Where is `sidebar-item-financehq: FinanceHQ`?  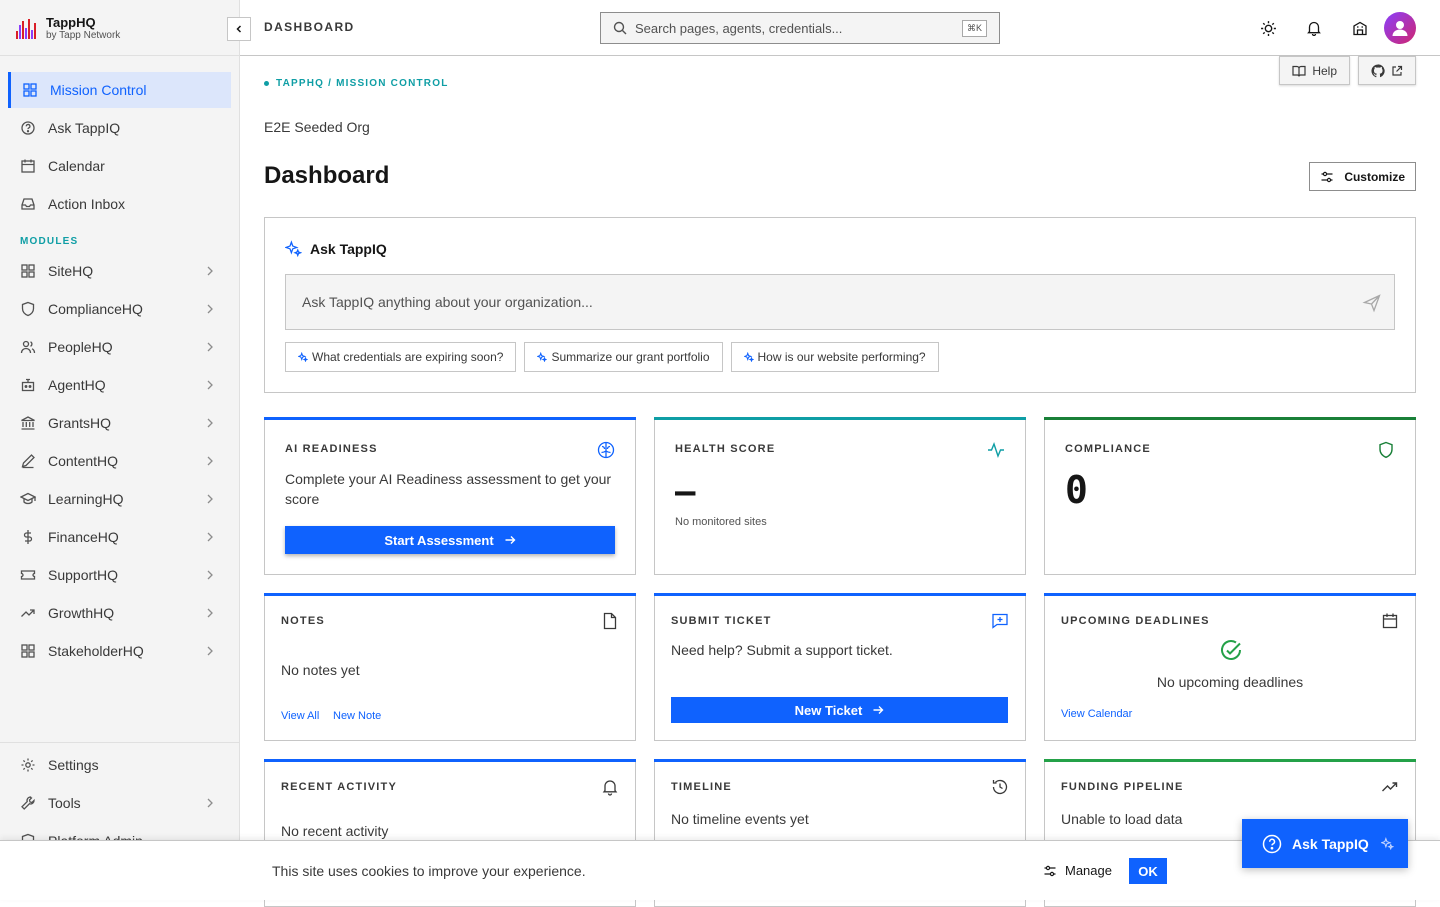
sidebar-item-financehq: FinanceHQ is located at coordinates (119, 537).